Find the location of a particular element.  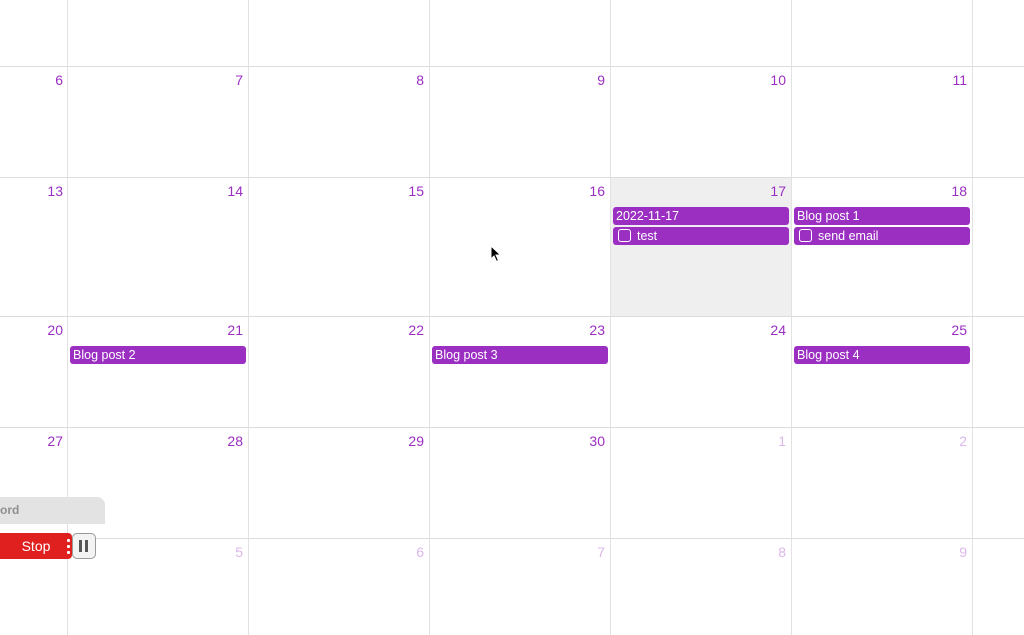

task-label: test is located at coordinates (647, 236).